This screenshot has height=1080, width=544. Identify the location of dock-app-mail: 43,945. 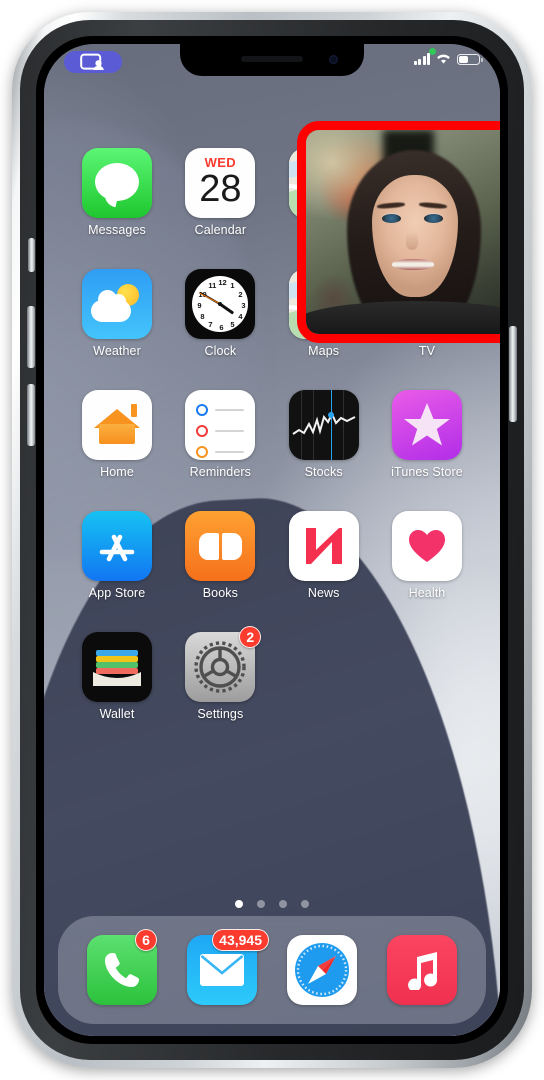
(227, 967).